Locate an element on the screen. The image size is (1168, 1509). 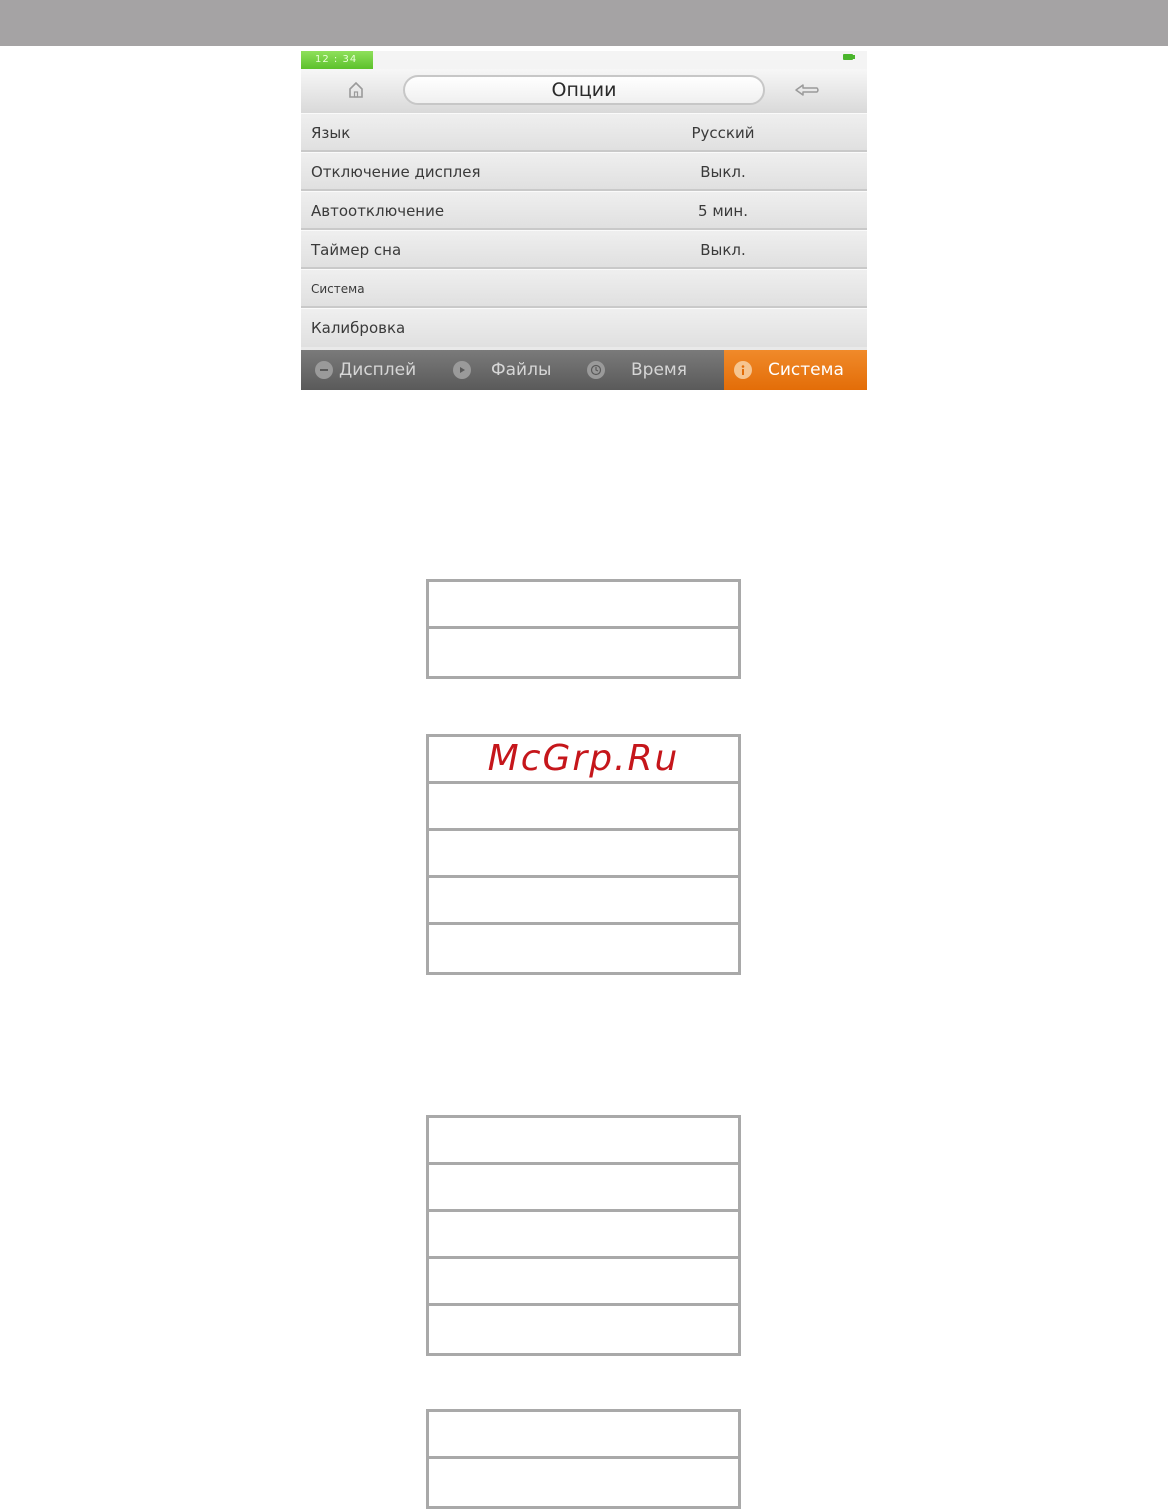
setting-label: Автоотключение is located at coordinates (378, 211).